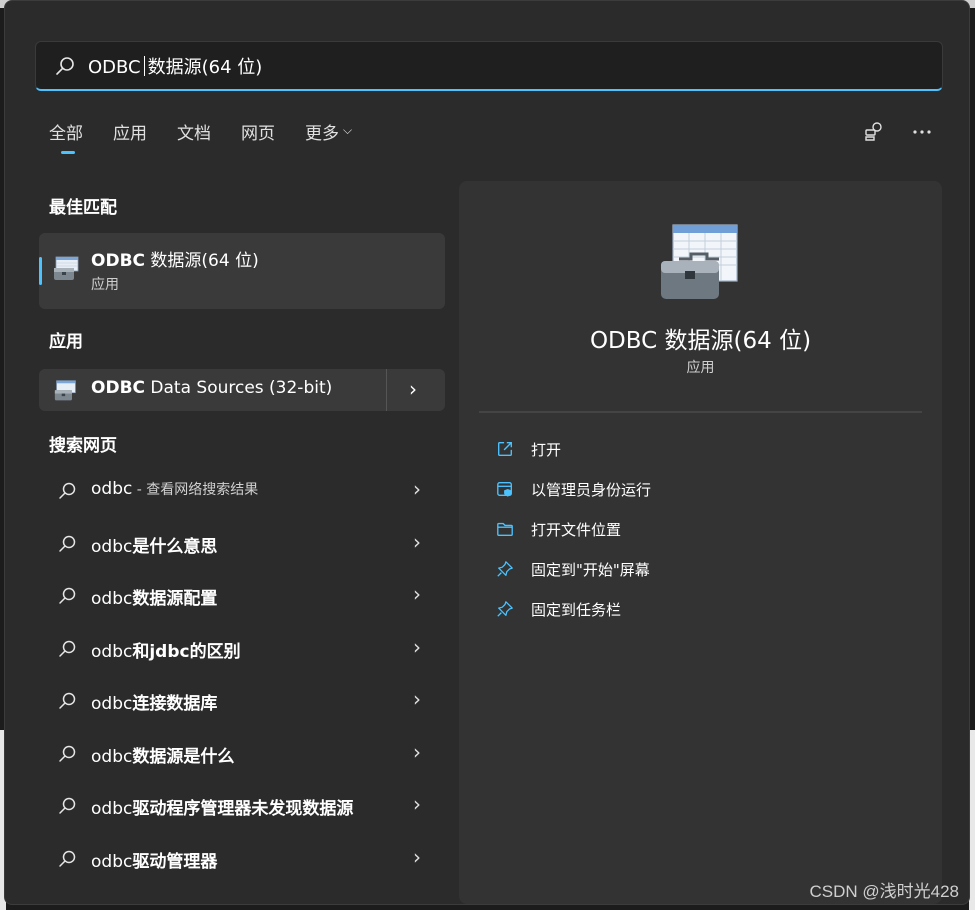  I want to click on filter-tabs: 全部 应用 文档 网页 更多 ⌵, so click(215, 137).